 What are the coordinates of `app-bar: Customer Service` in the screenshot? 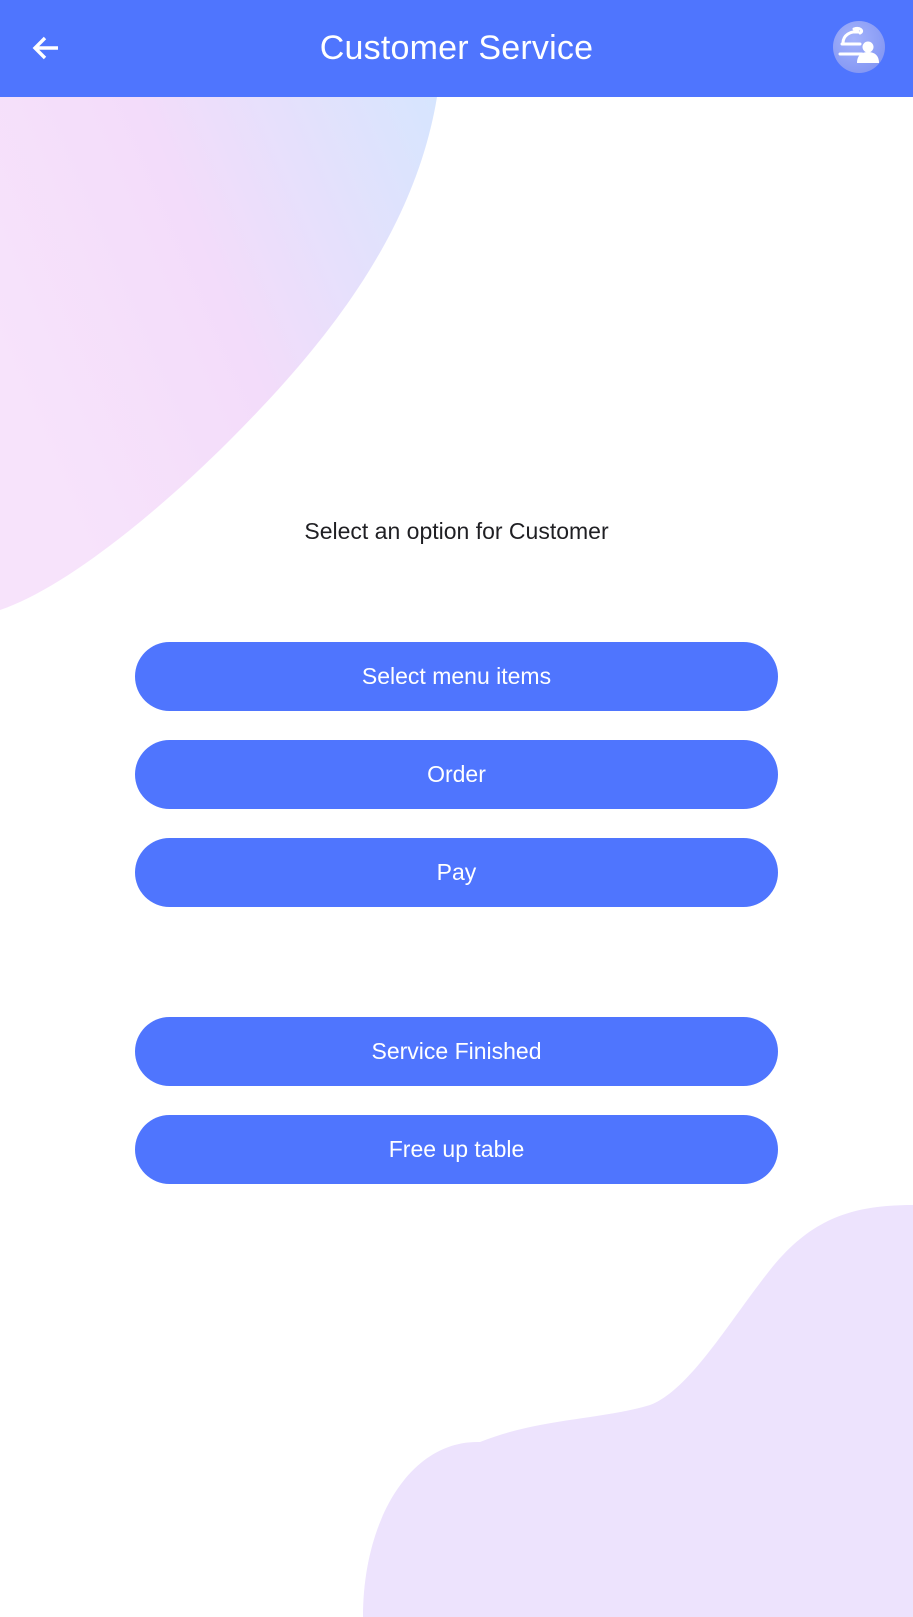 It's located at (456, 48).